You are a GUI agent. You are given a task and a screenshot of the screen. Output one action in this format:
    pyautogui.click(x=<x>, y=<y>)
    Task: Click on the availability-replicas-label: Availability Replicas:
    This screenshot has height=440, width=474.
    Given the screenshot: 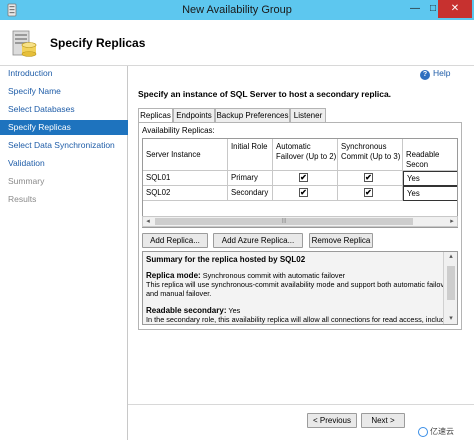 What is the action you would take?
    pyautogui.click(x=178, y=130)
    